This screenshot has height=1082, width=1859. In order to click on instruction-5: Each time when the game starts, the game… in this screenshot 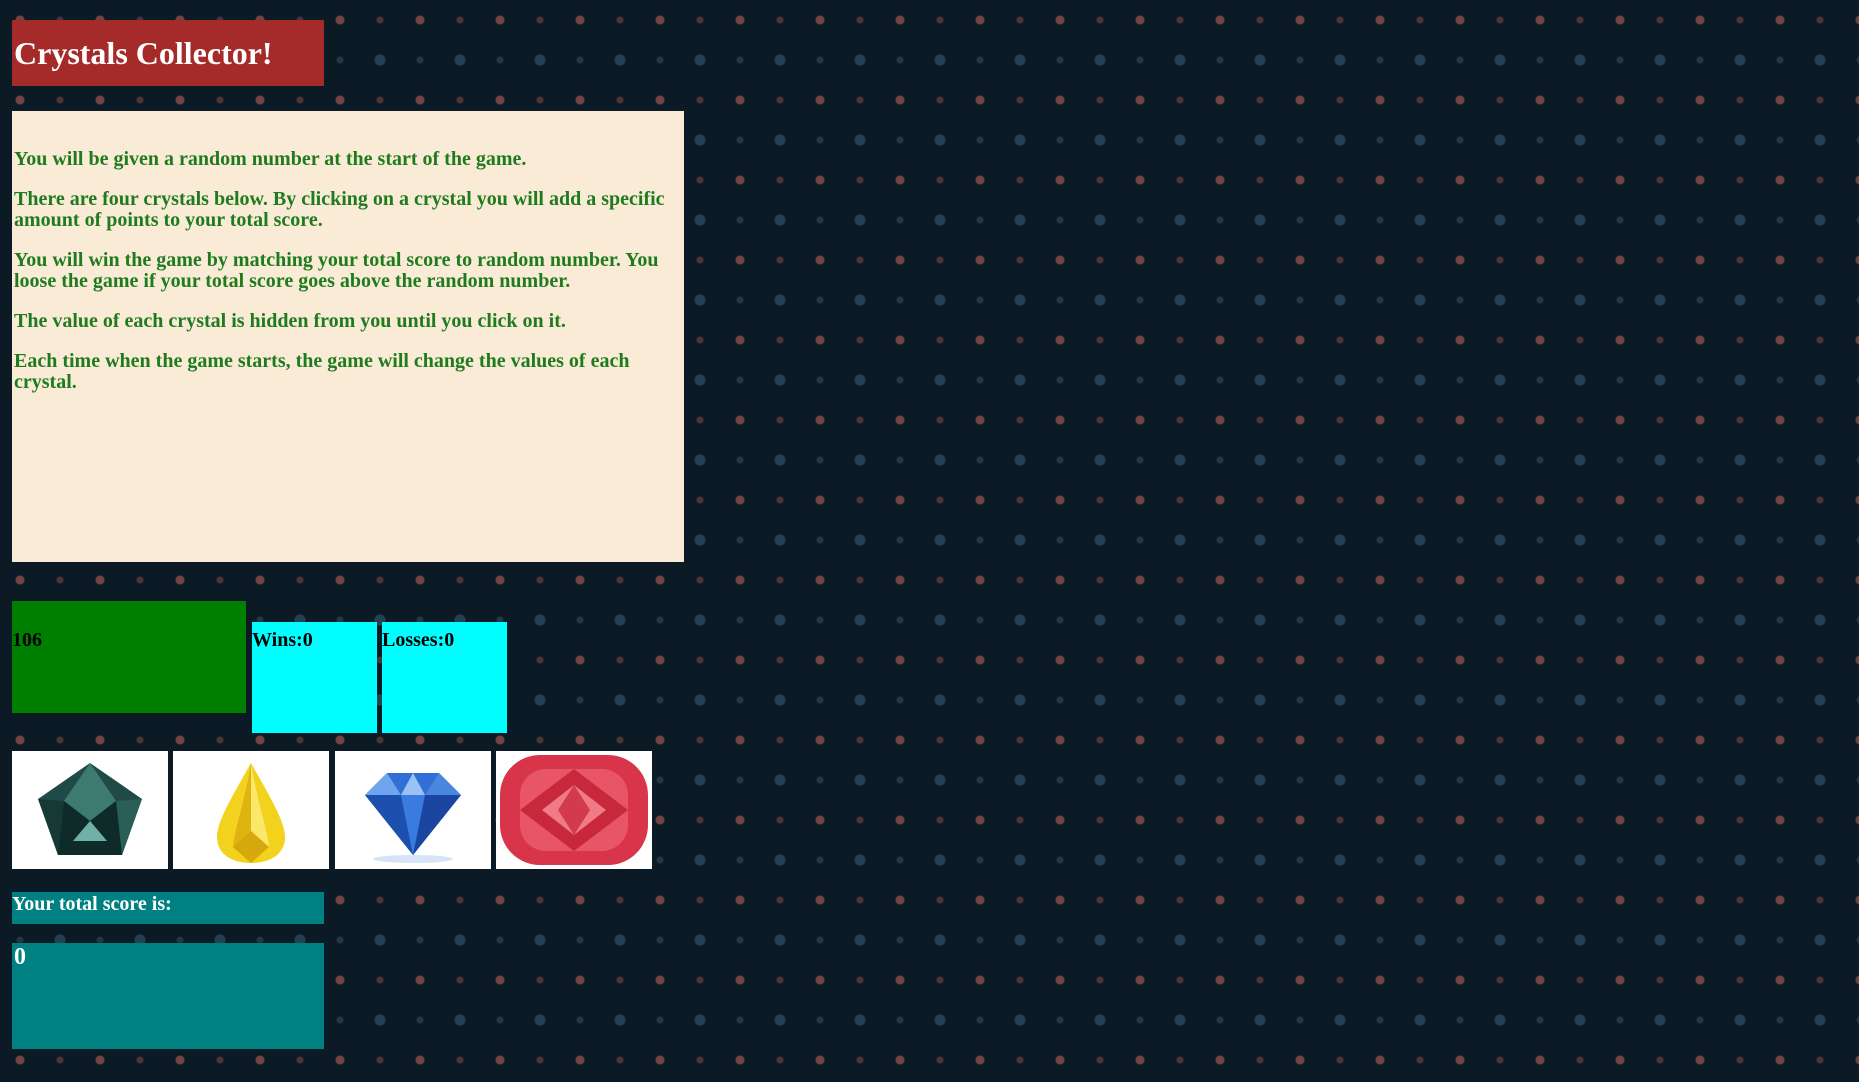, I will do `click(322, 371)`.